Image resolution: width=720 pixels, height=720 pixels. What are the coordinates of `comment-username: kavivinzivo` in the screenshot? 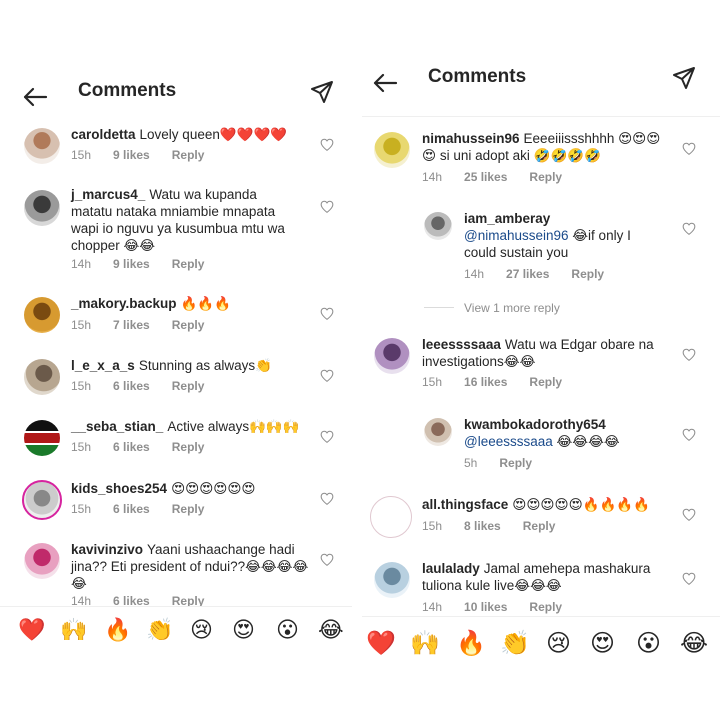 It's located at (107, 549).